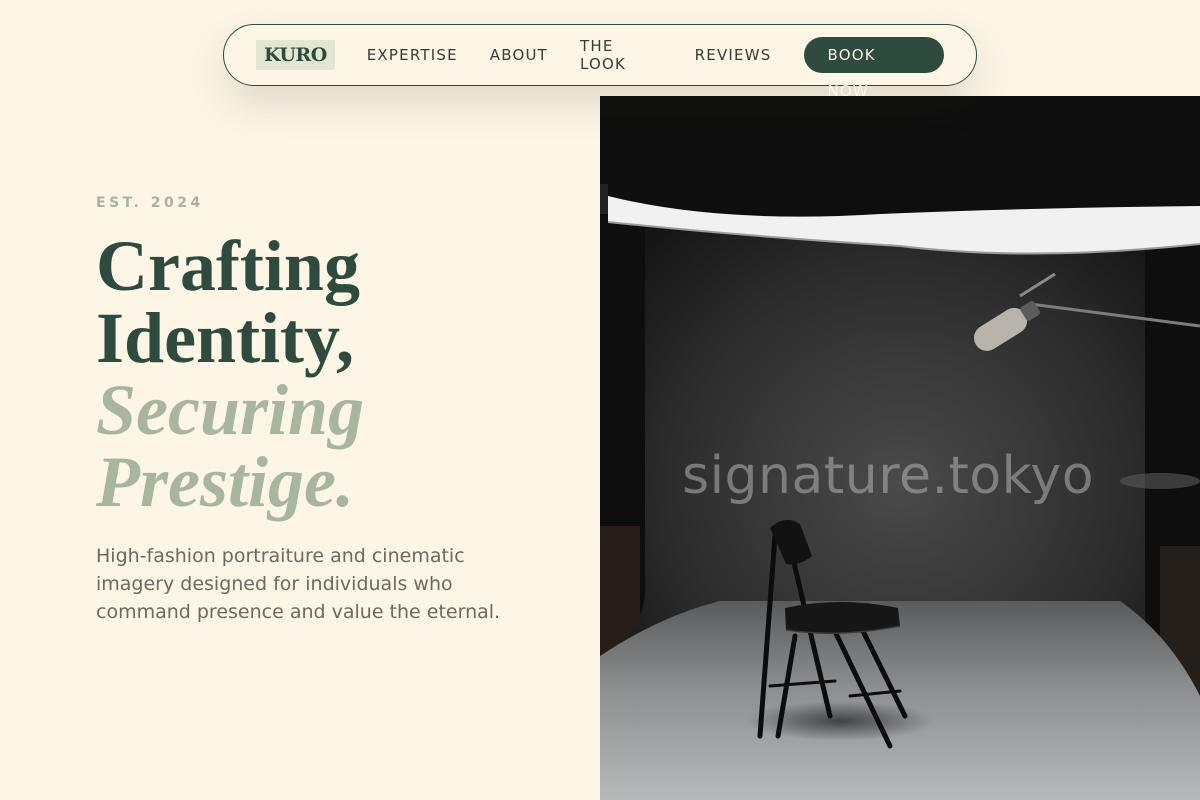 The image size is (1200, 800). I want to click on book-now-button: BOOK NOW, so click(873, 68).